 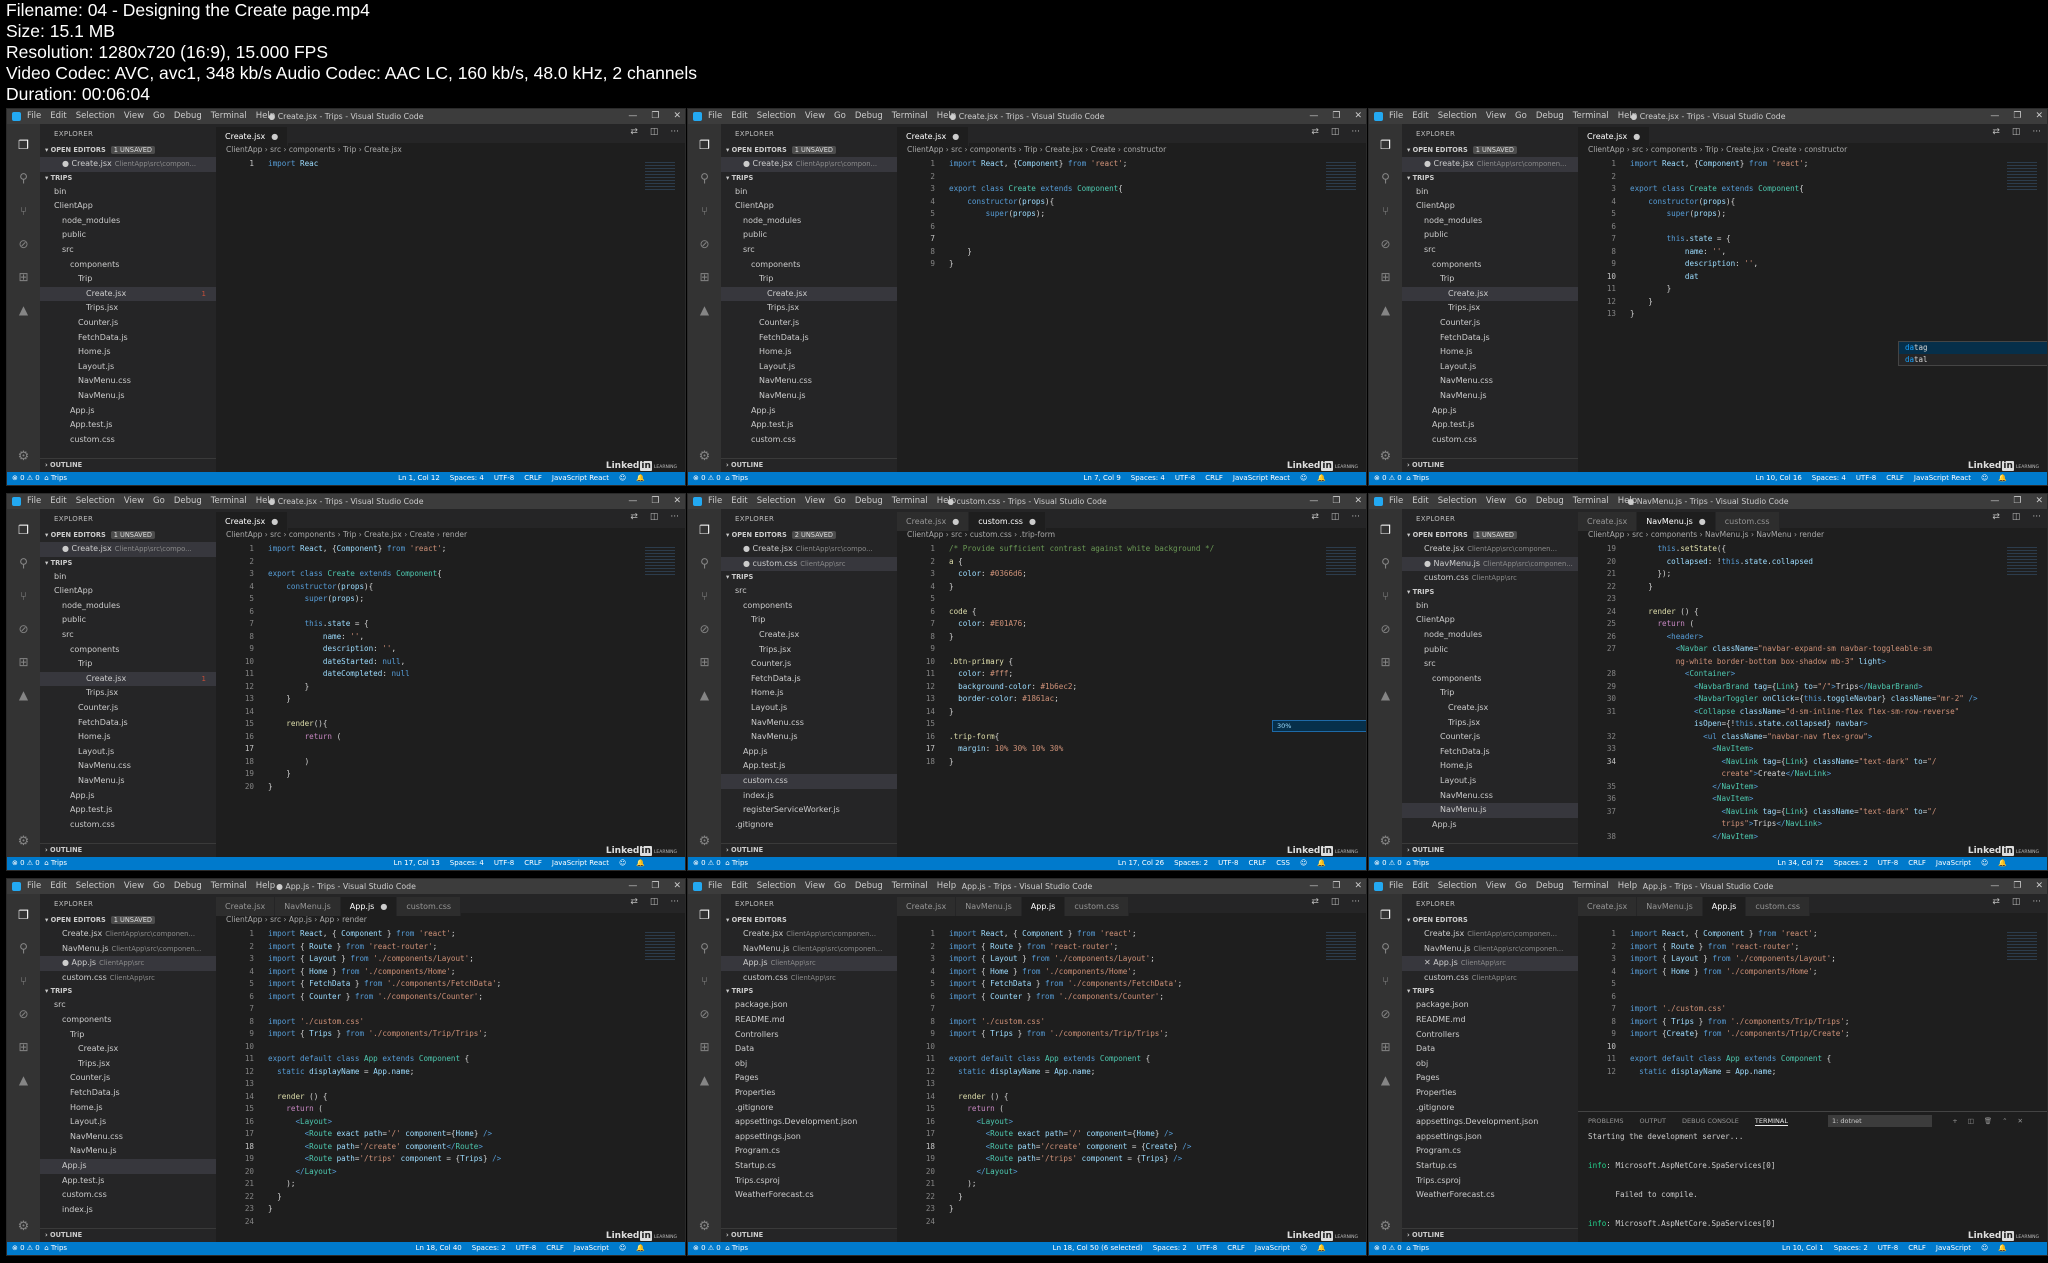 What do you see at coordinates (128, 978) in the screenshot?
I see `open-editor-item: custom.css ClientApp\src` at bounding box center [128, 978].